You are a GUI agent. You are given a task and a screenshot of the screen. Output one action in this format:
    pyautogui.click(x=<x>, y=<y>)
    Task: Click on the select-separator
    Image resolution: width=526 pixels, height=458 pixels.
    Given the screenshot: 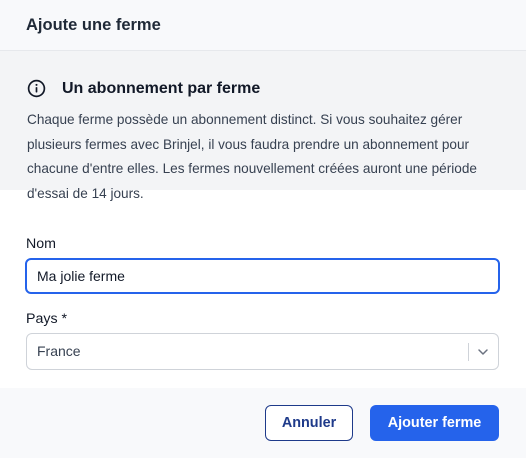 What is the action you would take?
    pyautogui.click(x=468, y=352)
    